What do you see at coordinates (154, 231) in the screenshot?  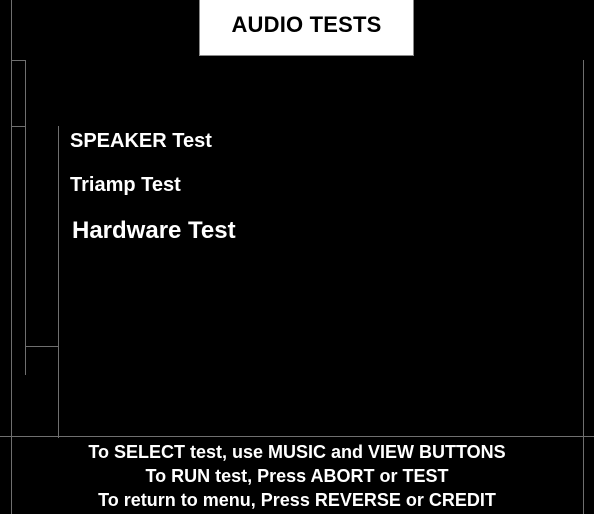 I see `menu-item-hardware-test: Hardware Test` at bounding box center [154, 231].